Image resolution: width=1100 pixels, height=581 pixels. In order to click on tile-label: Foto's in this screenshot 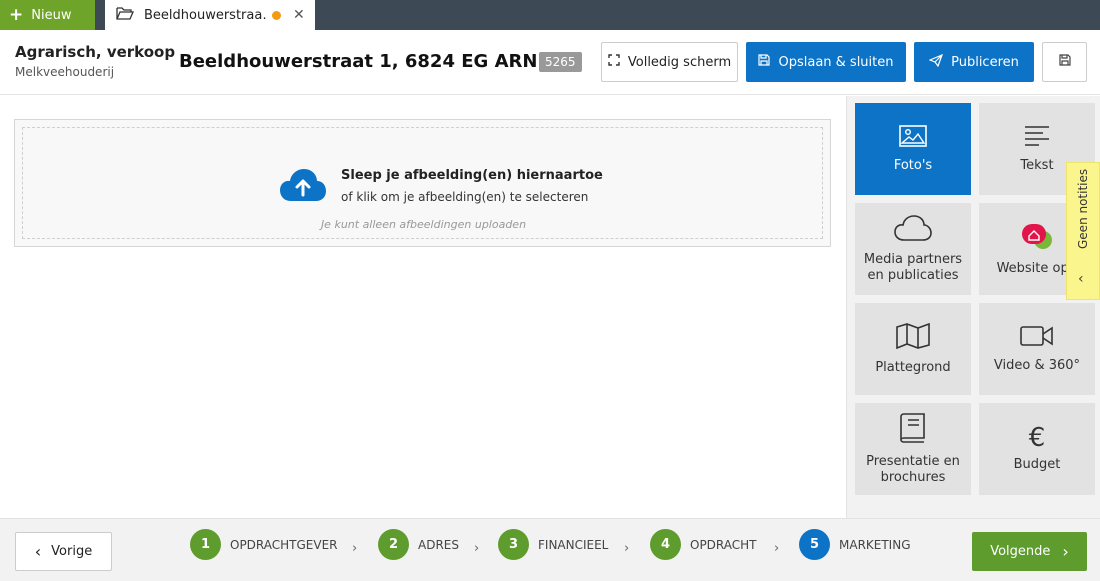, I will do `click(913, 165)`.